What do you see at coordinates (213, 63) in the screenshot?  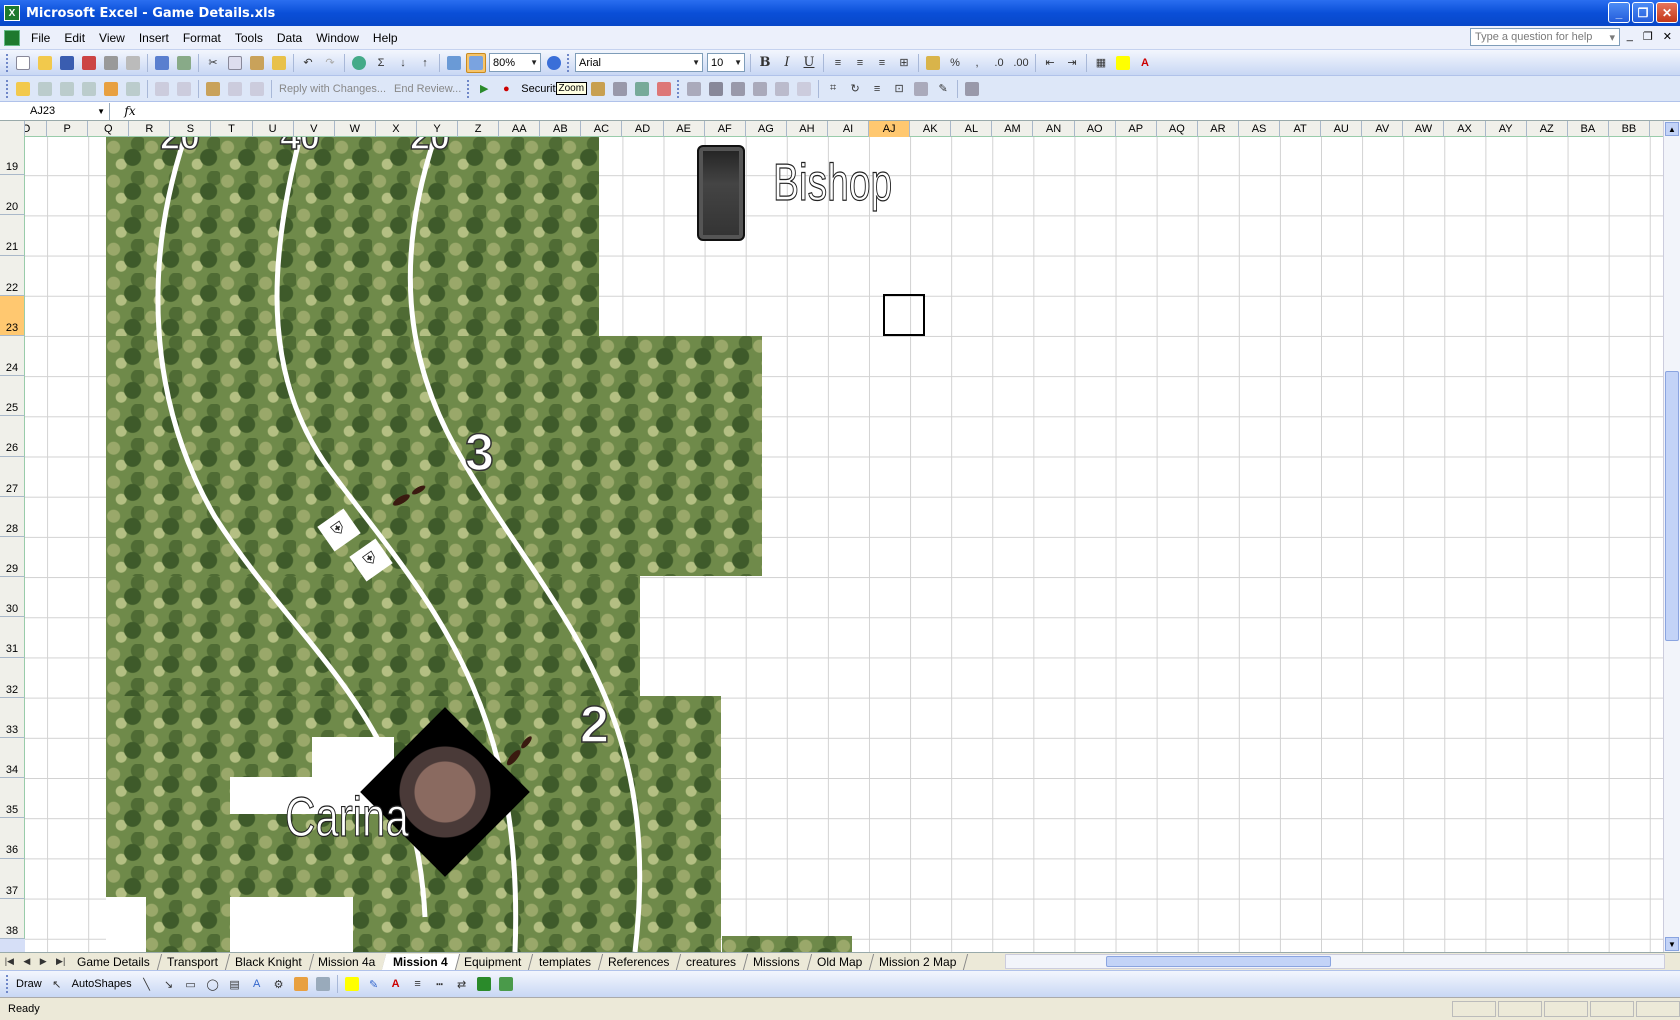 I see `cut-icon: ✂` at bounding box center [213, 63].